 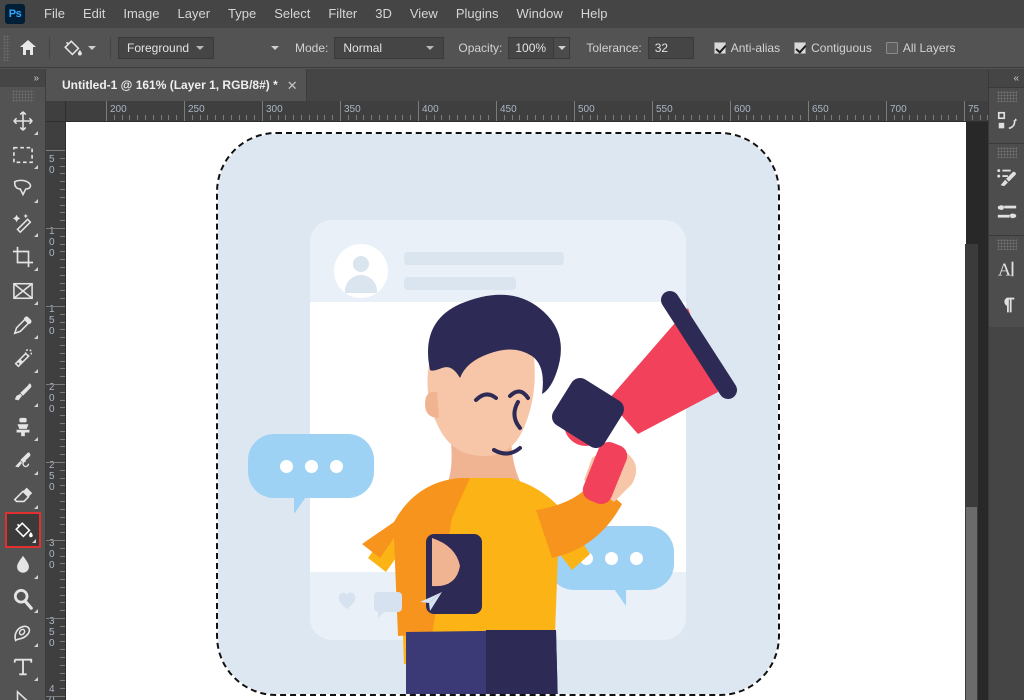 I want to click on menu-edit: Edit, so click(x=94, y=14).